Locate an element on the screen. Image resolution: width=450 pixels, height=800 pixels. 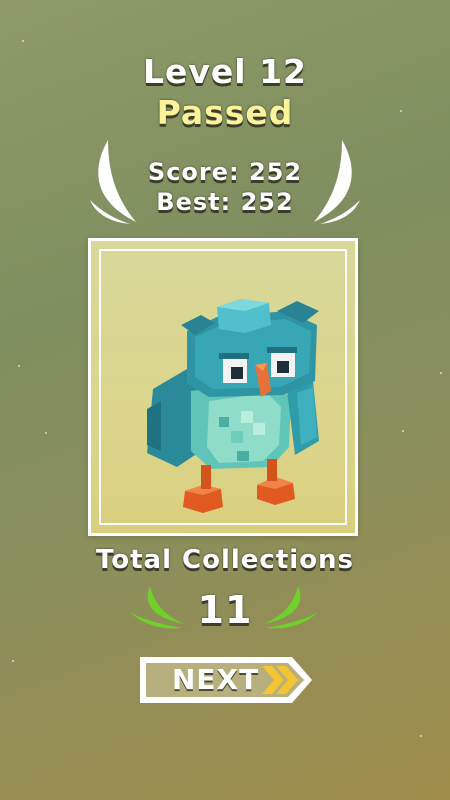
voxel-owl-icon is located at coordinates (233, 406).